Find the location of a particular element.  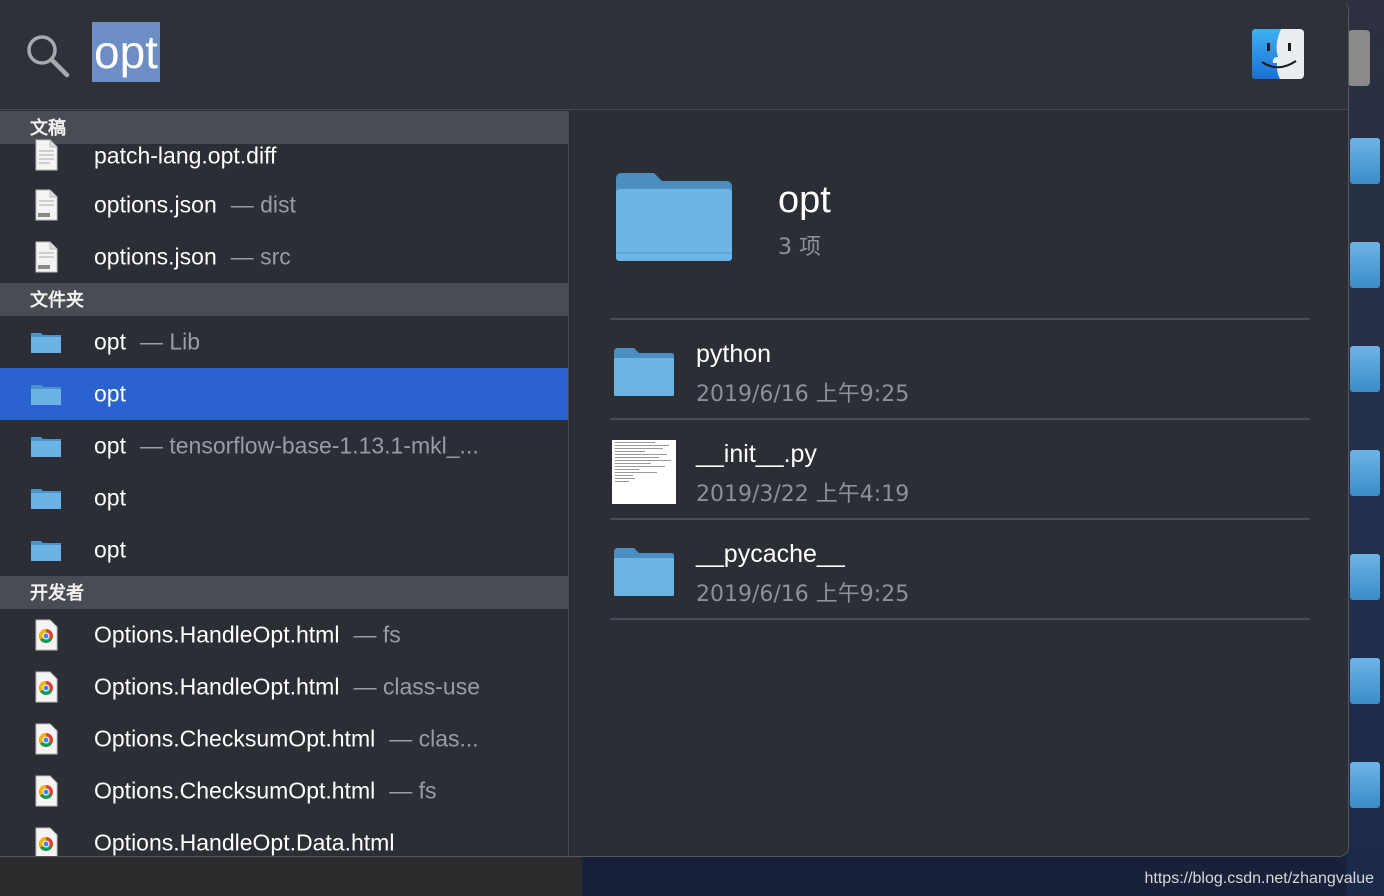

result-row: options.json — dist is located at coordinates (284, 205).